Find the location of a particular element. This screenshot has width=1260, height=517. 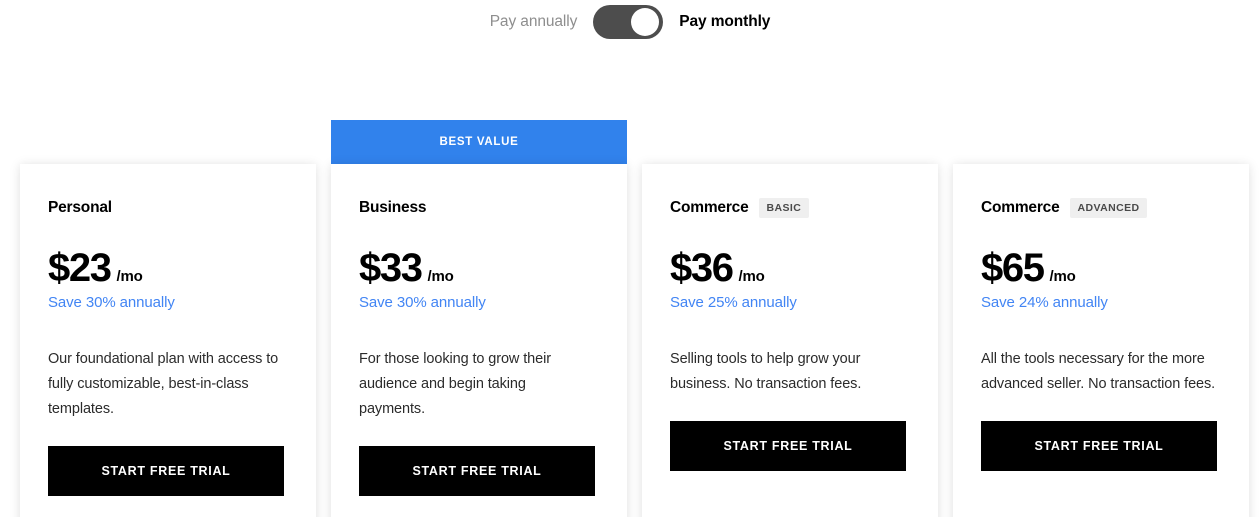

plan-header: Commerce ADVANCED is located at coordinates (1101, 208).